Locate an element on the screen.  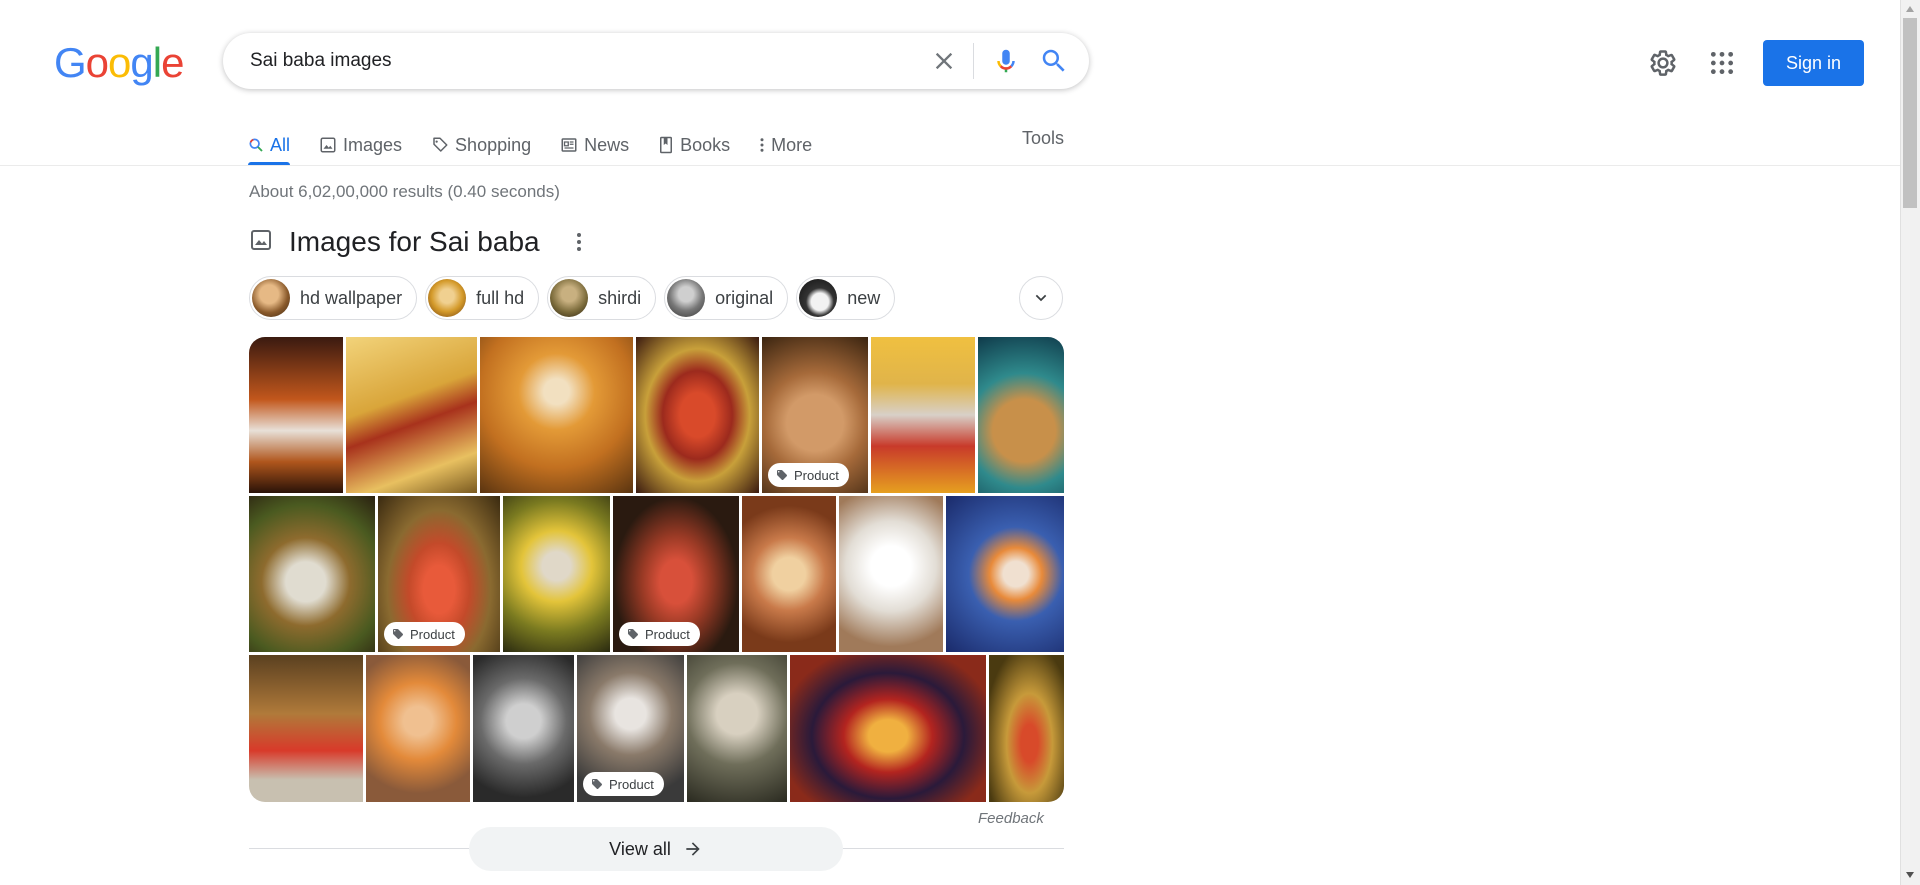
scroll-up-arrow-icon is located at coordinates (1910, 9).